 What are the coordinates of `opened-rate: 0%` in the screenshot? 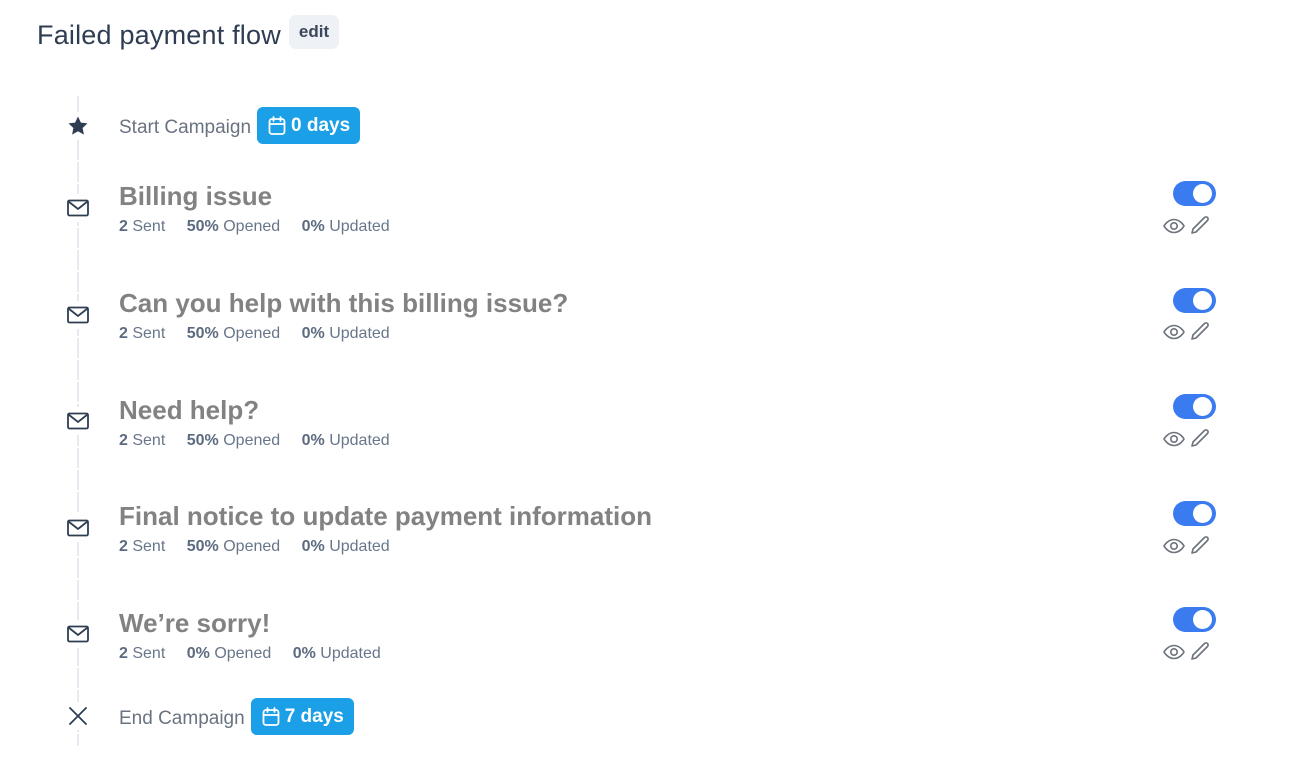 It's located at (198, 653).